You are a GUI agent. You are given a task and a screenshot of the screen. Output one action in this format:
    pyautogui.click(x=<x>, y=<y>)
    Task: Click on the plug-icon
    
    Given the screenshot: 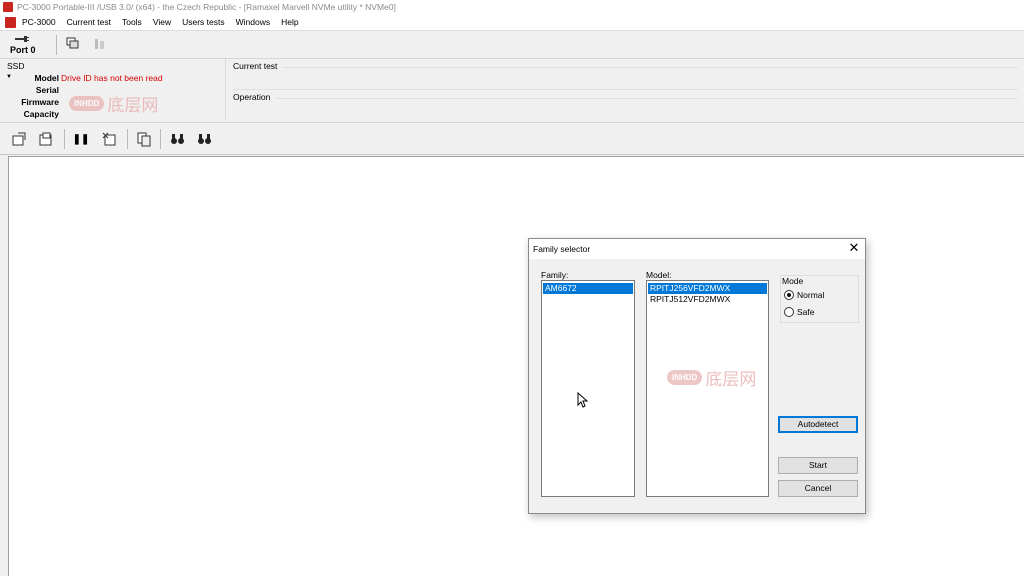 What is the action you would take?
    pyautogui.click(x=22, y=39)
    